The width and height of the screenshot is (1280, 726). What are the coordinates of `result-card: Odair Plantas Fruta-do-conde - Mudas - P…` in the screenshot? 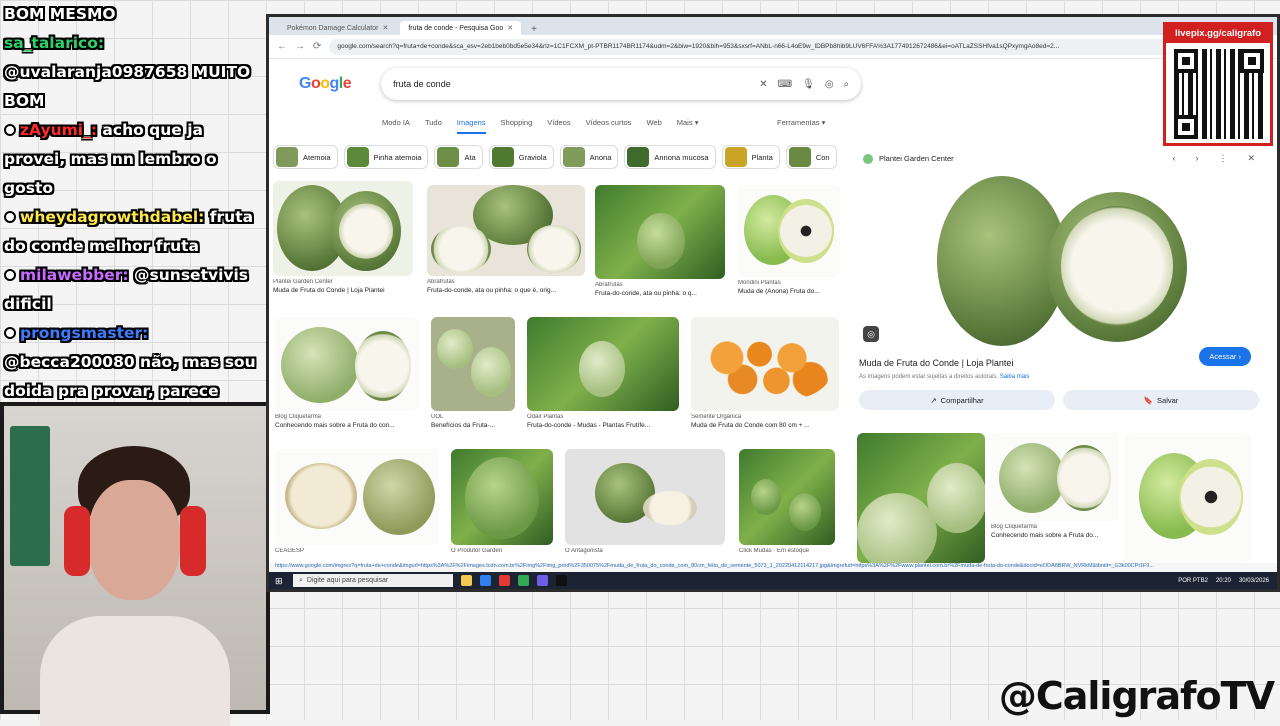 It's located at (603, 373).